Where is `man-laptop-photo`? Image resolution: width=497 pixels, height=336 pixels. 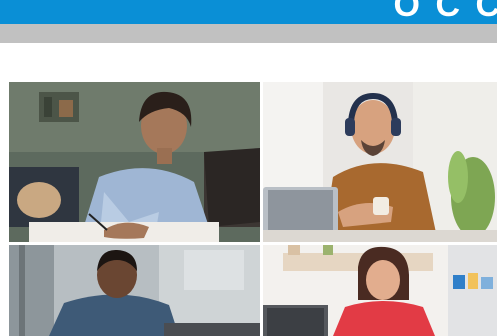 man-laptop-photo is located at coordinates (134, 290).